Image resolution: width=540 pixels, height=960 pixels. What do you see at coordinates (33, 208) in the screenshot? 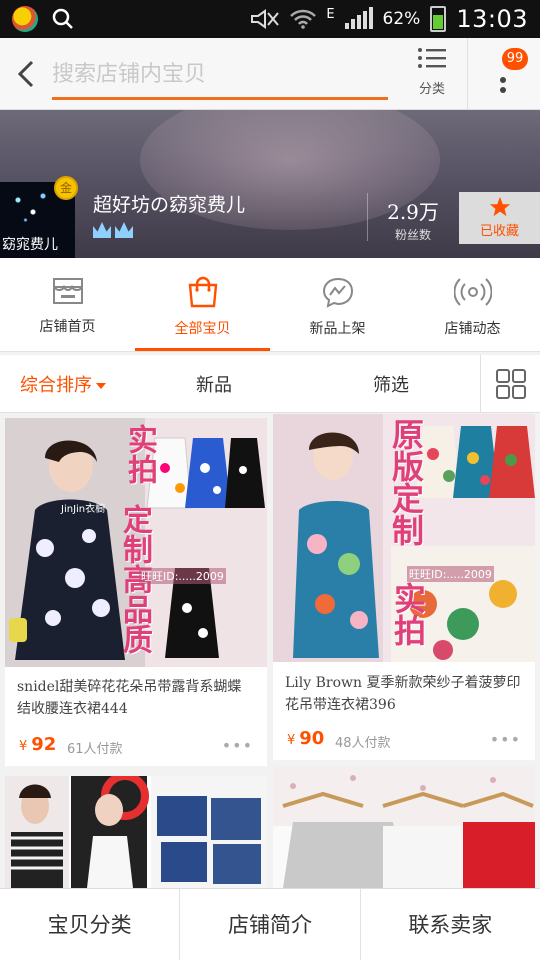
I see `logo-stars` at bounding box center [33, 208].